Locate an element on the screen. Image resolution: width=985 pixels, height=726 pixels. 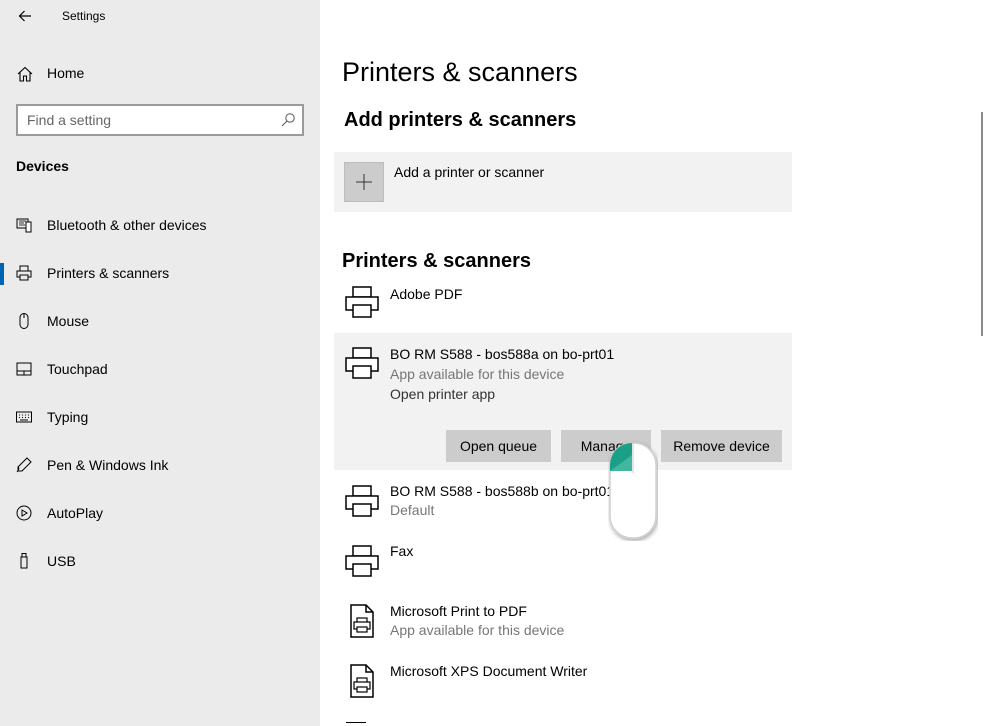
back-button is located at coordinates (25, 16).